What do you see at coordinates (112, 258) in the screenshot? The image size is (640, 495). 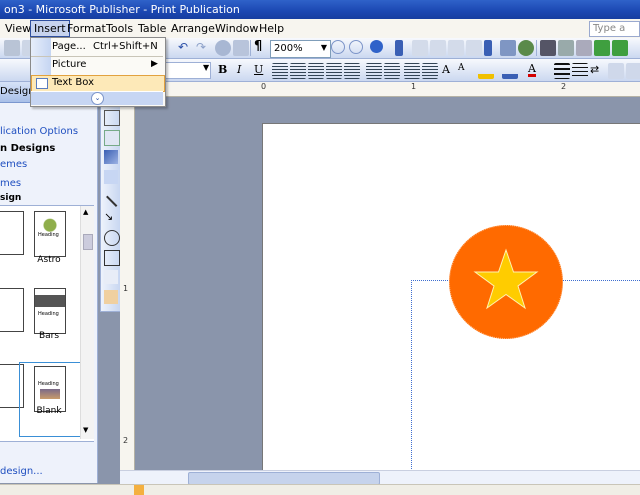 I see `rectangle-icon` at bounding box center [112, 258].